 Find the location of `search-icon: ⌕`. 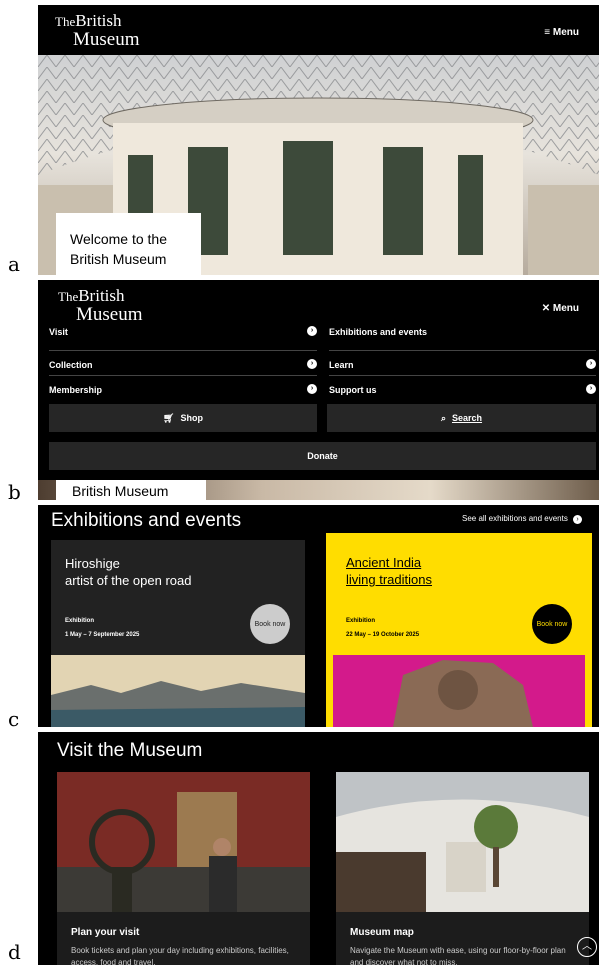

search-icon: ⌕ is located at coordinates (443, 417).